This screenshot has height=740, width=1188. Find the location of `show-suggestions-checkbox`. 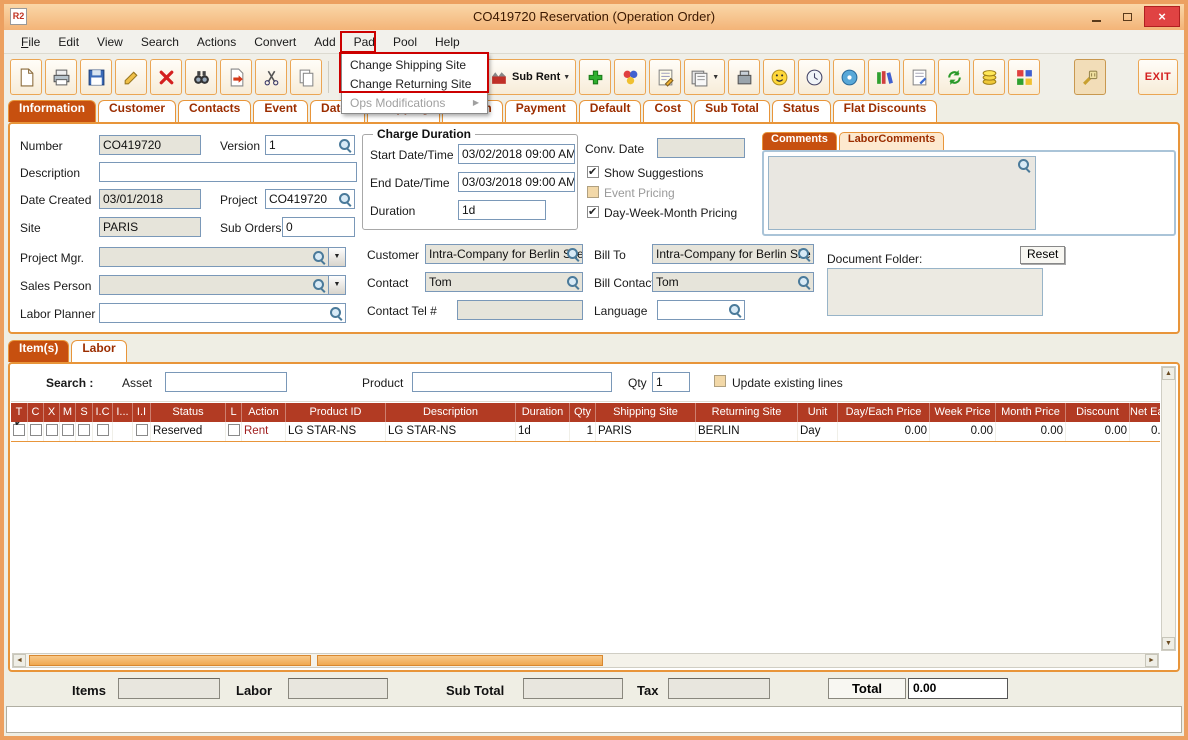

show-suggestions-checkbox is located at coordinates (593, 171).